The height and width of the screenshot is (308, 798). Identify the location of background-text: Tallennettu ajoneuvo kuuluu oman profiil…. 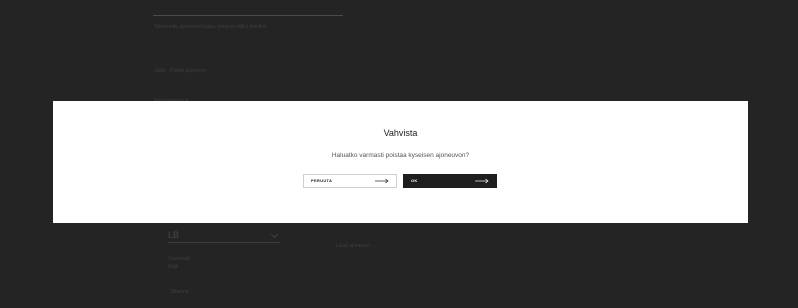
(210, 27).